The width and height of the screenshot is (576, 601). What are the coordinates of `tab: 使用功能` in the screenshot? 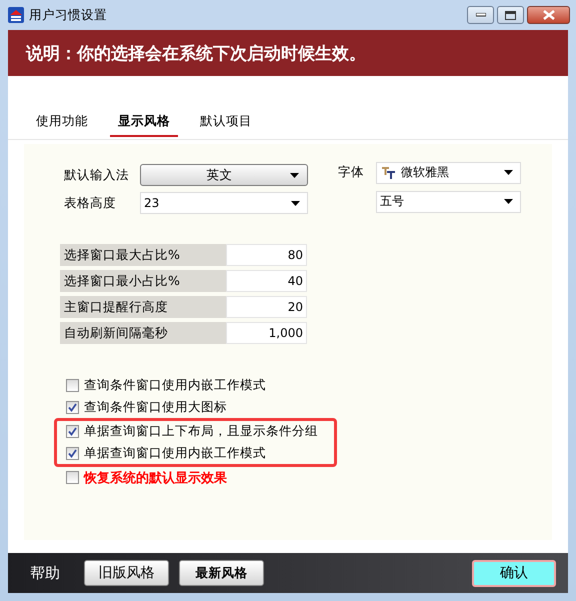 It's located at (62, 122).